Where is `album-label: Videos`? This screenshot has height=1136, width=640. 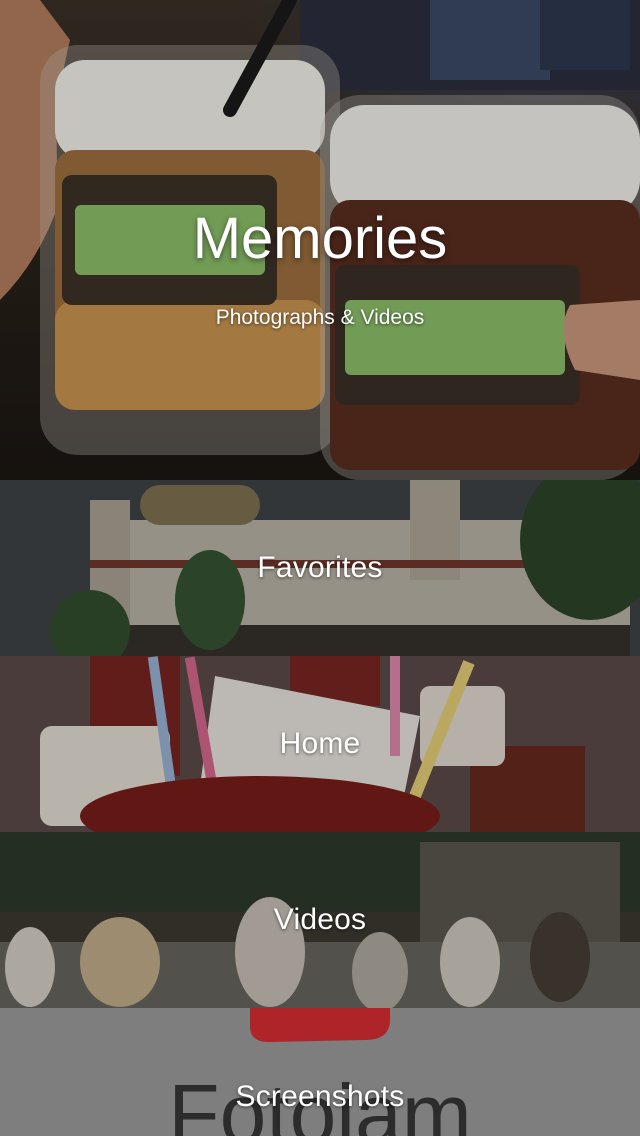
album-label: Videos is located at coordinates (320, 919).